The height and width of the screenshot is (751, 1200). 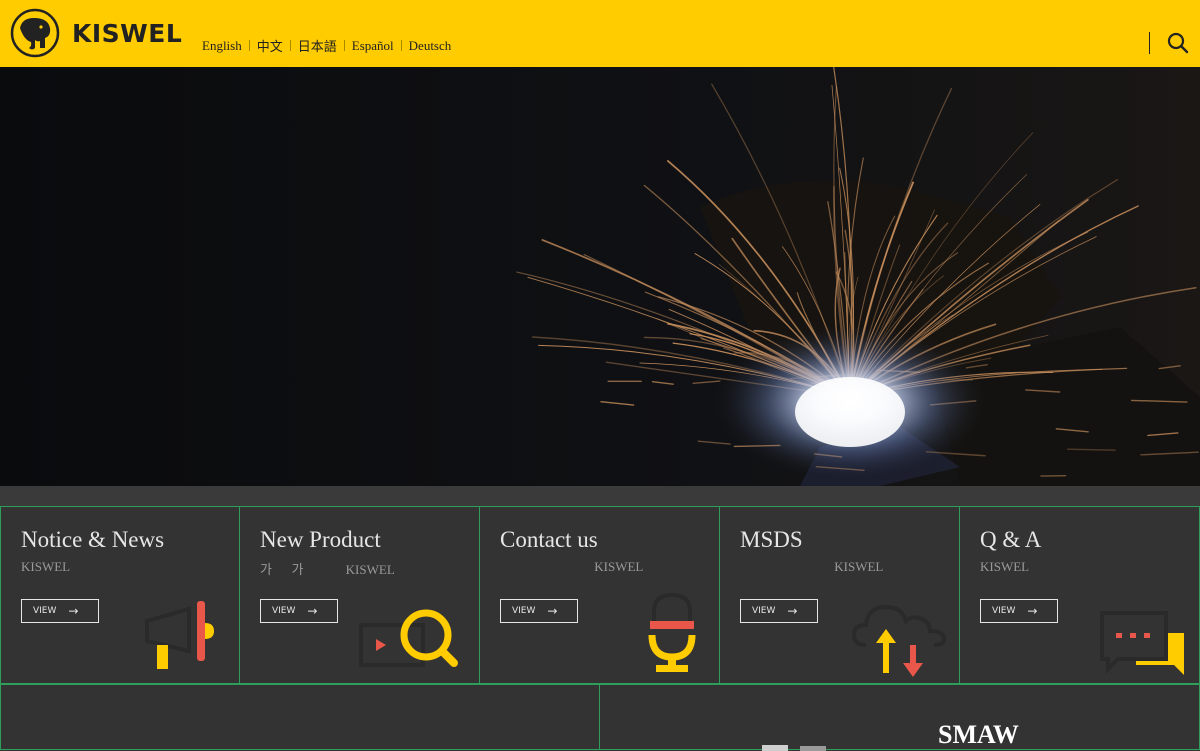 I want to click on lang-german: Deutsch, so click(x=430, y=46).